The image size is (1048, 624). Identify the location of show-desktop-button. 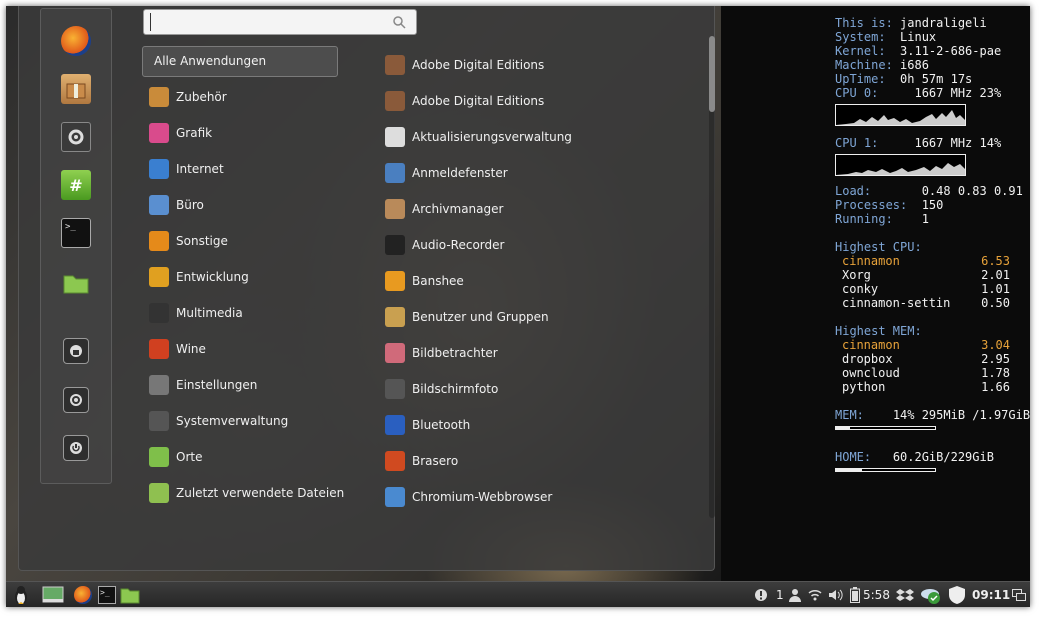
(53, 594).